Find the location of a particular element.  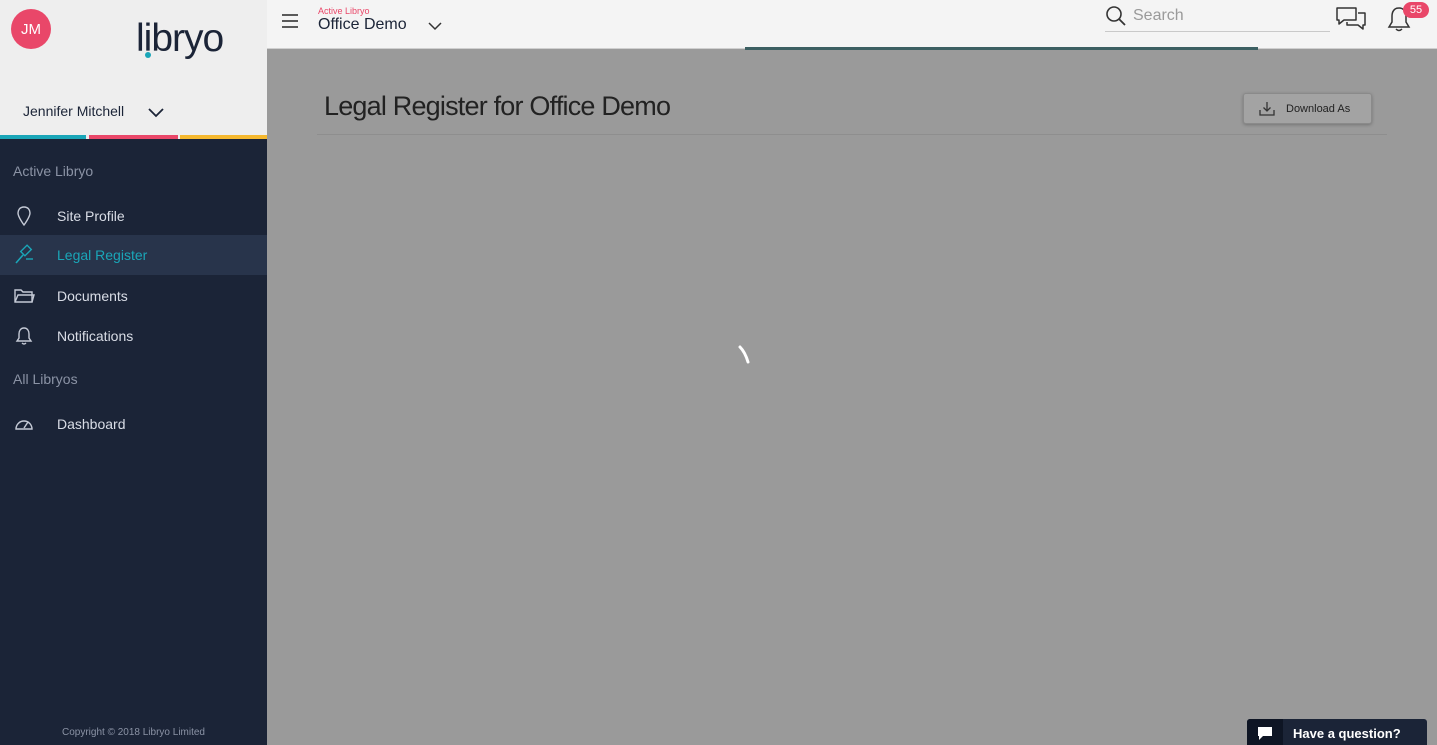

libryo-logo: libryo is located at coordinates (188, 39).